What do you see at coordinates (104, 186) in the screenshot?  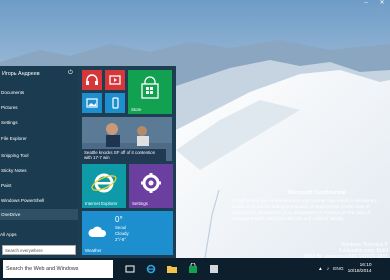 I see `tile-internet-explorer: Internet Explorer` at bounding box center [104, 186].